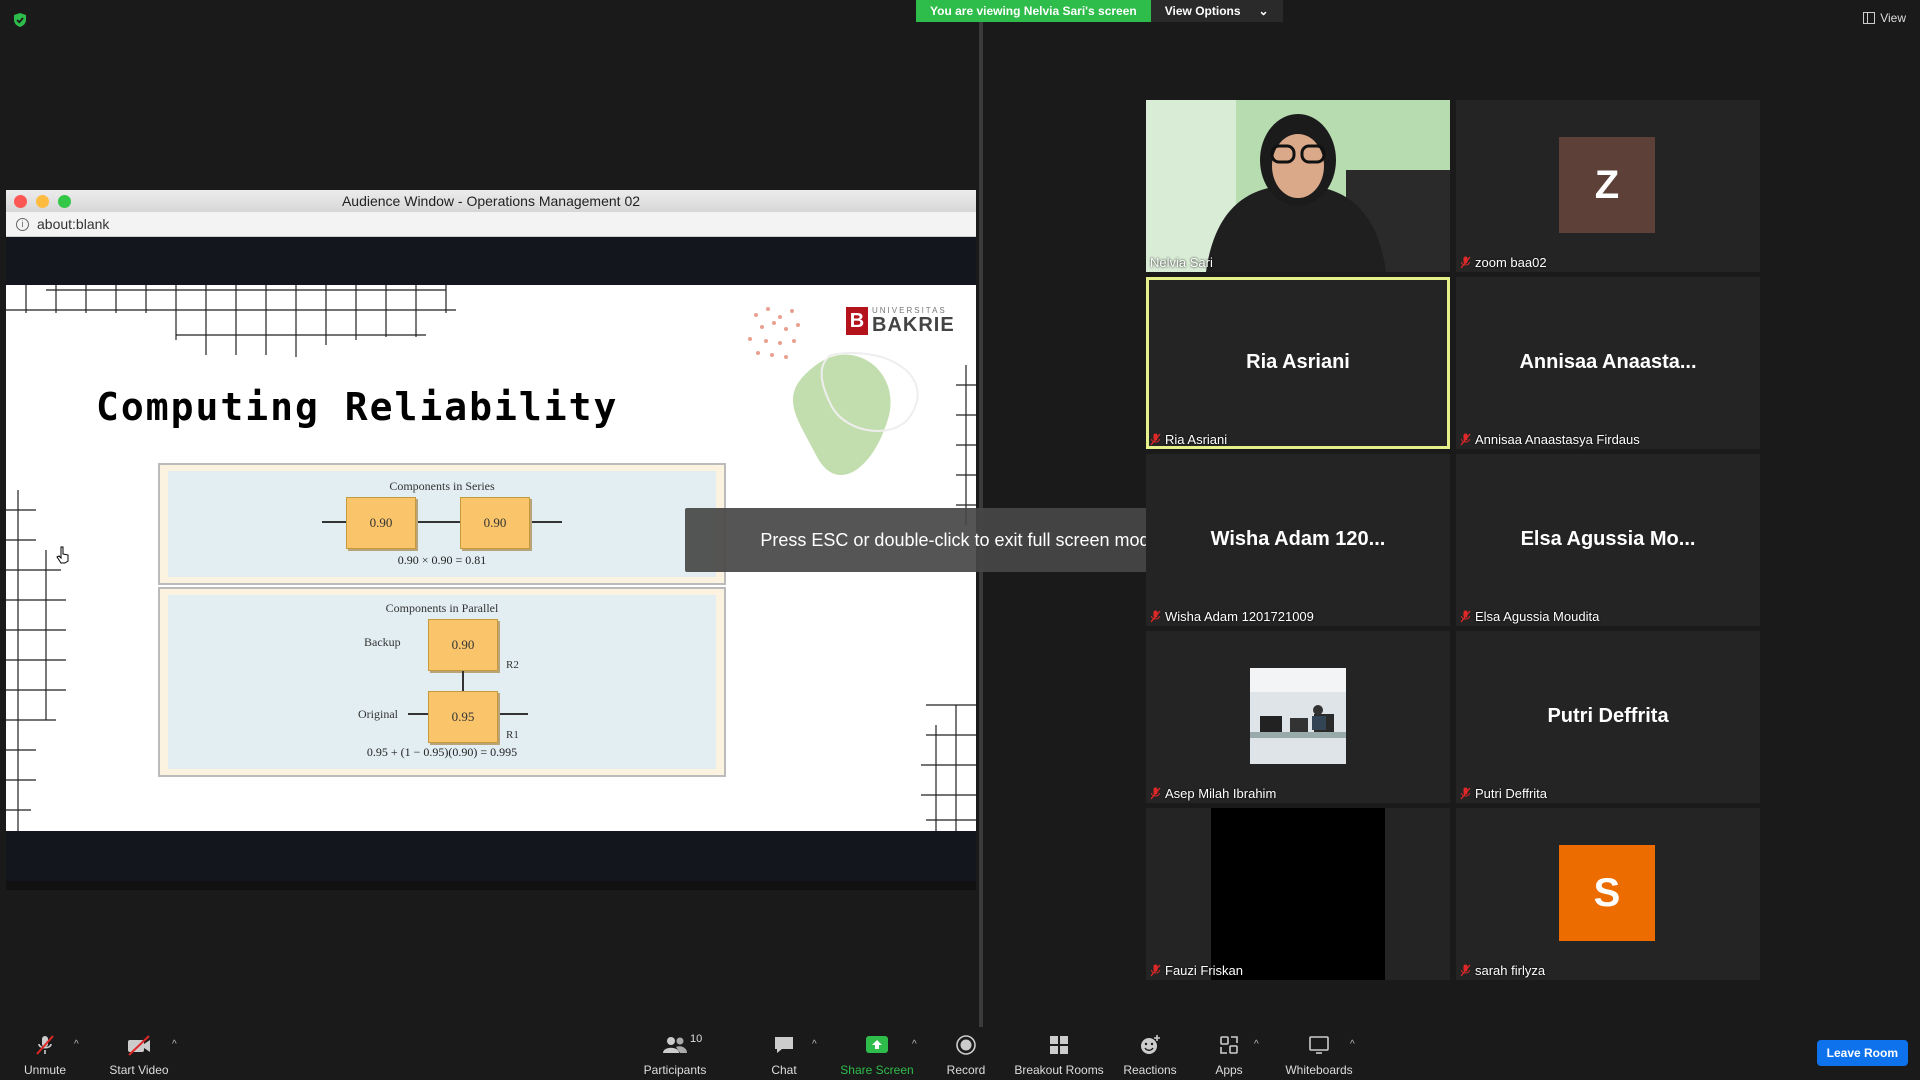  I want to click on participant-tile: Putri Deffrita Putri Deffrita, so click(1608, 717).